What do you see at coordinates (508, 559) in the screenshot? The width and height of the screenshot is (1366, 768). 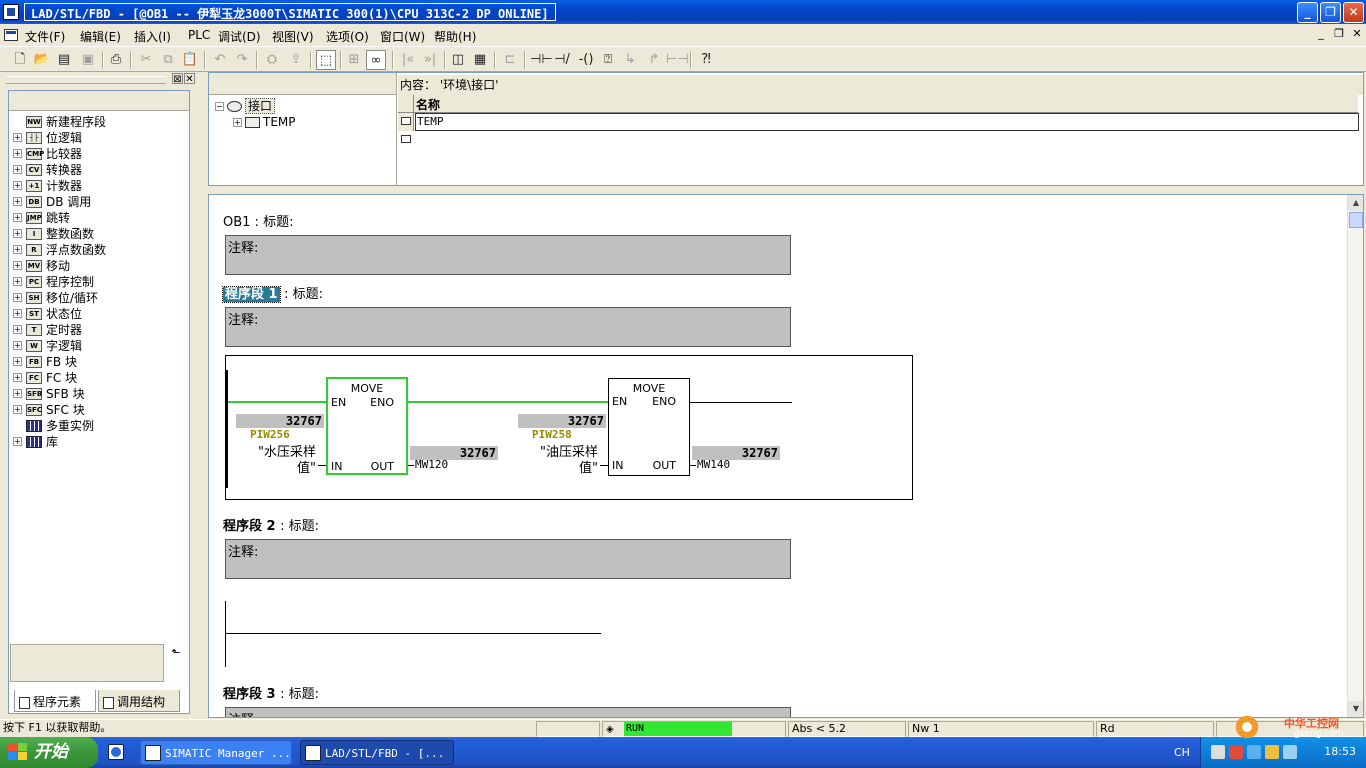 I see `network-2-comment: 注释:` at bounding box center [508, 559].